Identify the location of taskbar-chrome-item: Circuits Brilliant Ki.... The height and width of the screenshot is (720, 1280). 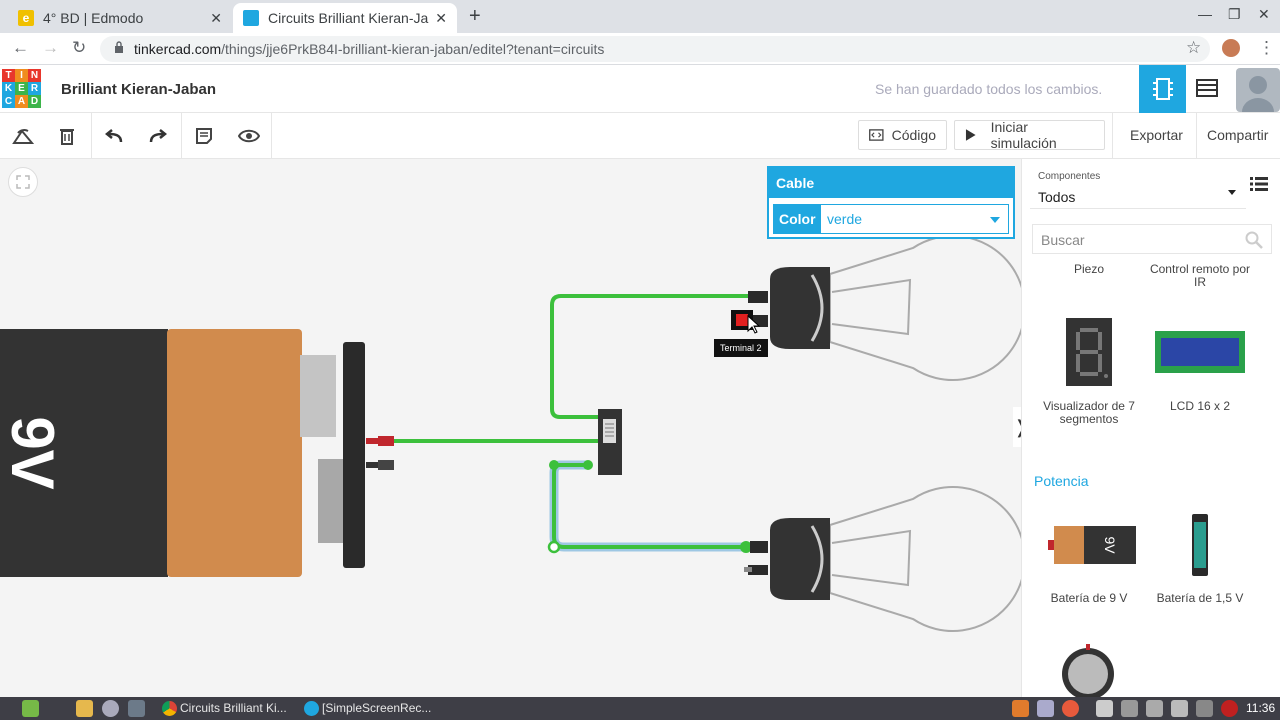
(230, 708).